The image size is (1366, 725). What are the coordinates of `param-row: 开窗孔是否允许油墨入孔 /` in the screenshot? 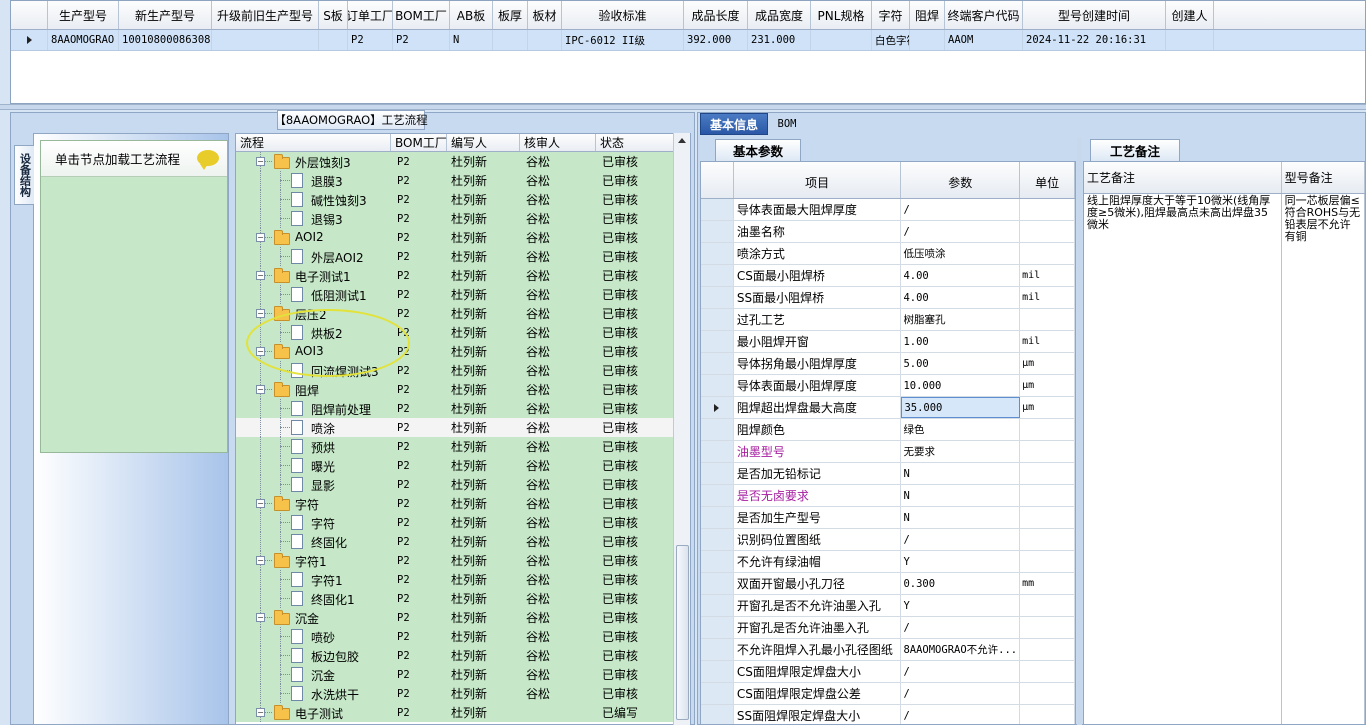 It's located at (888, 628).